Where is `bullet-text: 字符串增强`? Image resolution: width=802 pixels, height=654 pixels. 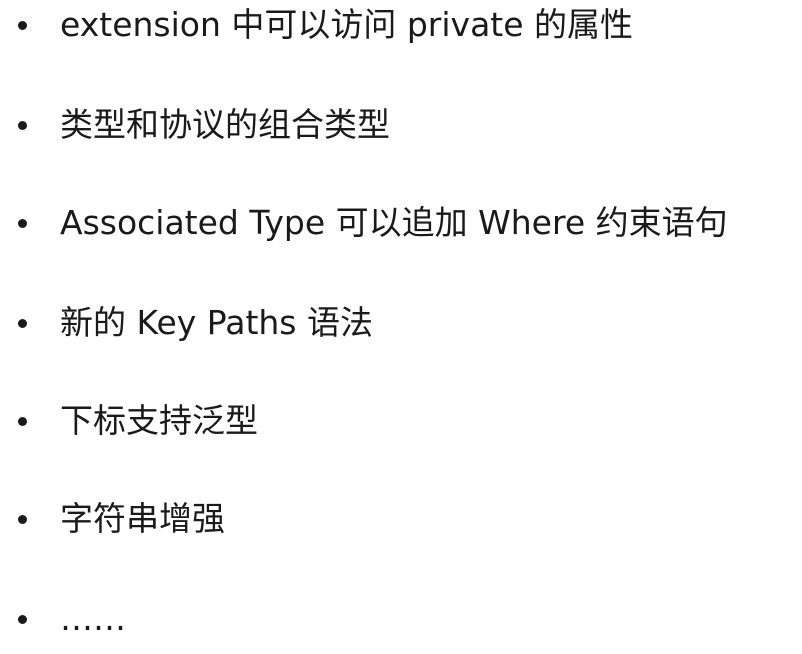
bullet-text: 字符串增强 is located at coordinates (142, 518).